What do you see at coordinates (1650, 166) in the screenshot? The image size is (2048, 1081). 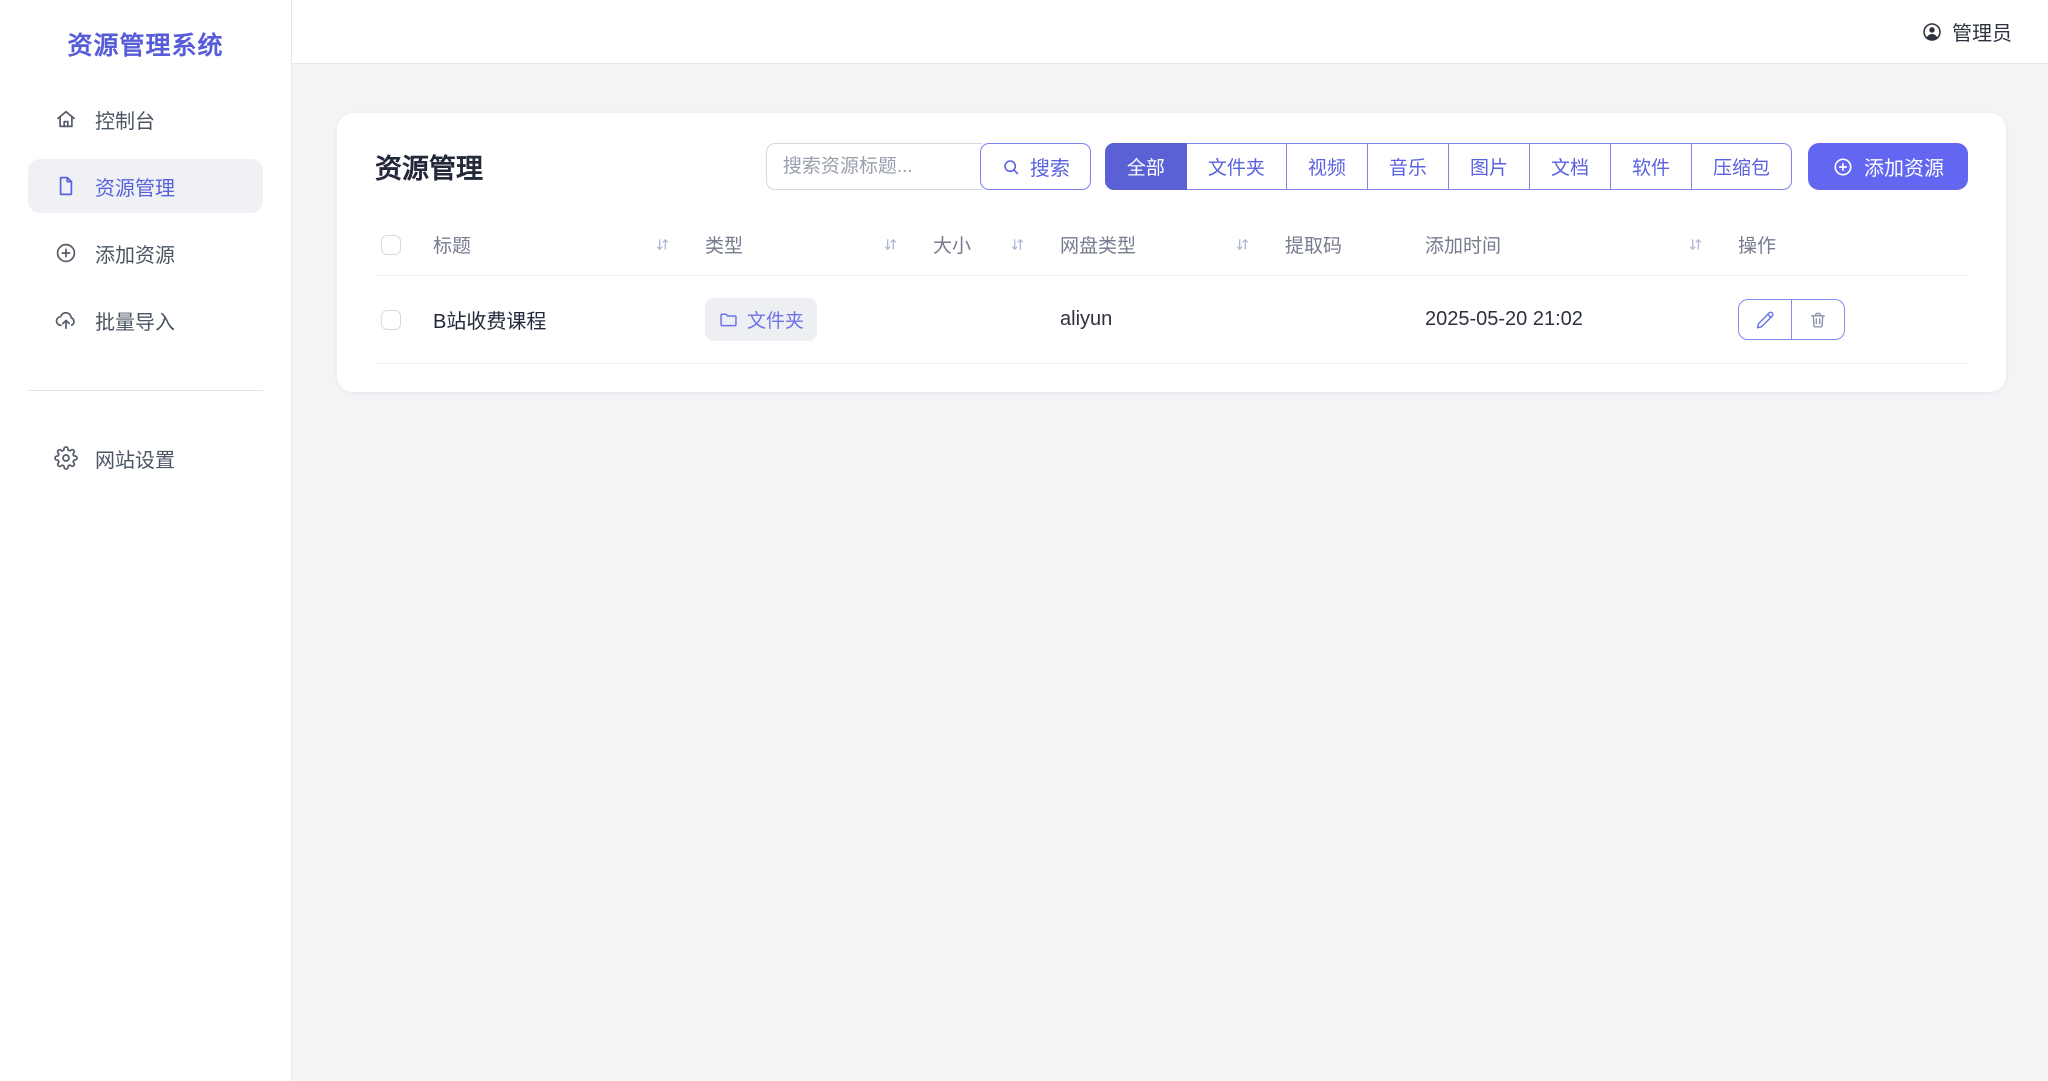 I see `filter-software: 软件` at bounding box center [1650, 166].